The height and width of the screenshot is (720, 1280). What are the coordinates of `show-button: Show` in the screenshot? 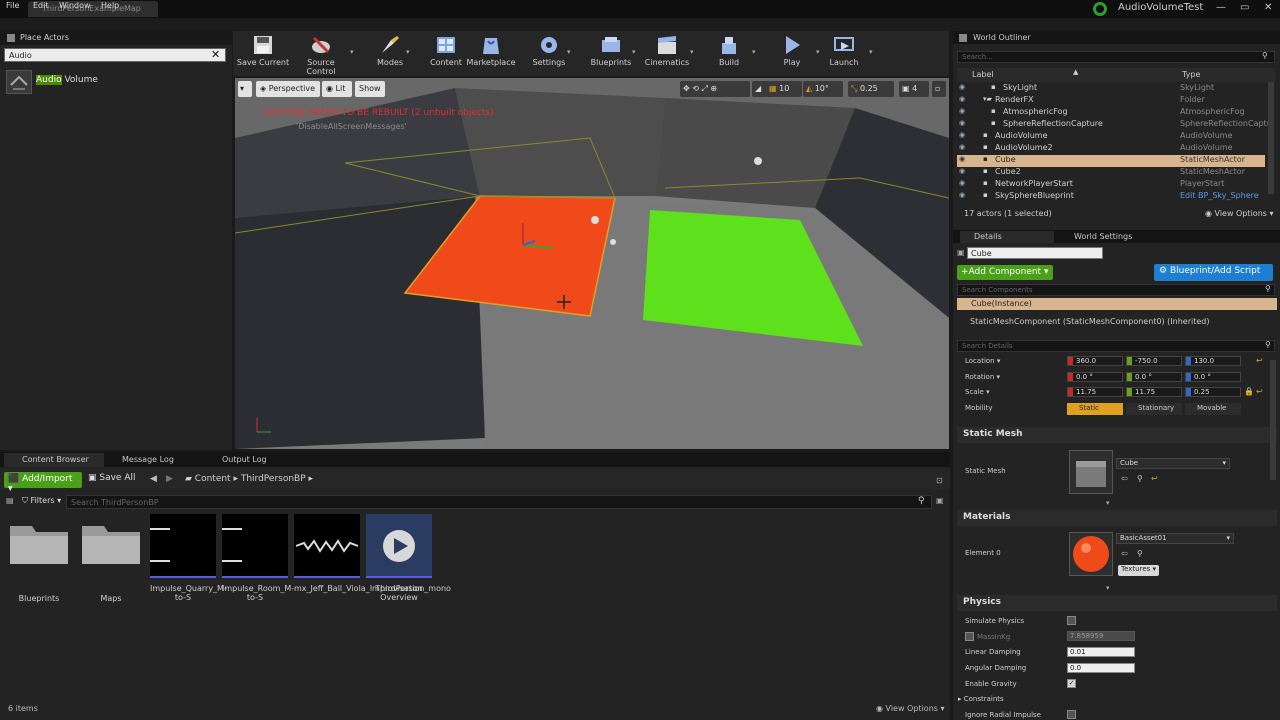 It's located at (370, 89).